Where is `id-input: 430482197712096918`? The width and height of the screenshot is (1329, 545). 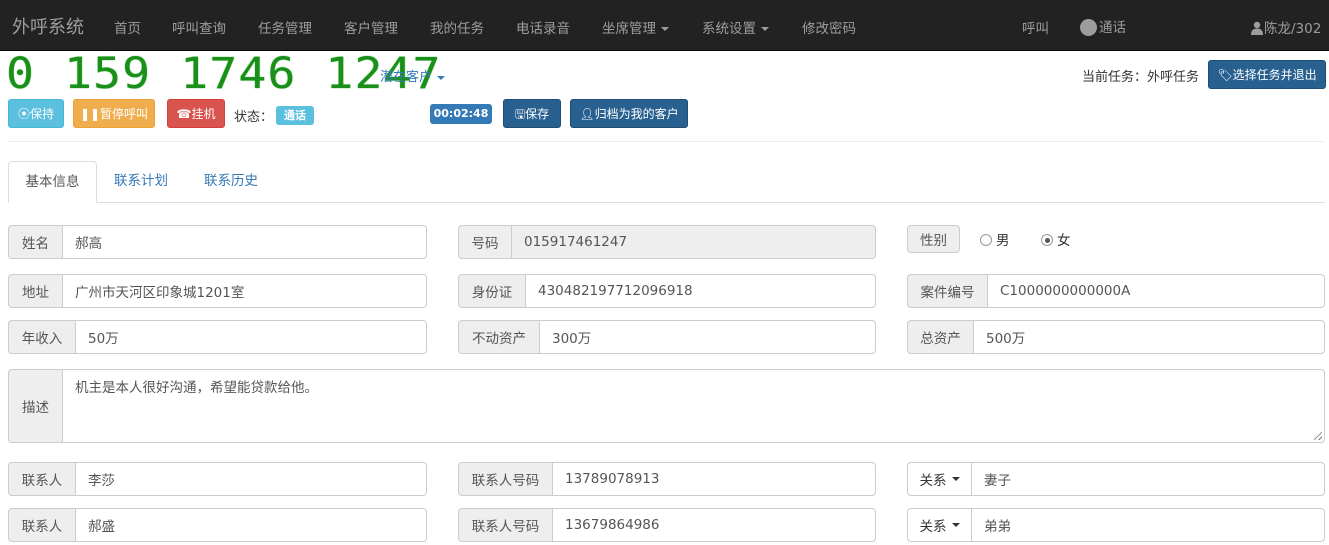 id-input: 430482197712096918 is located at coordinates (700, 291).